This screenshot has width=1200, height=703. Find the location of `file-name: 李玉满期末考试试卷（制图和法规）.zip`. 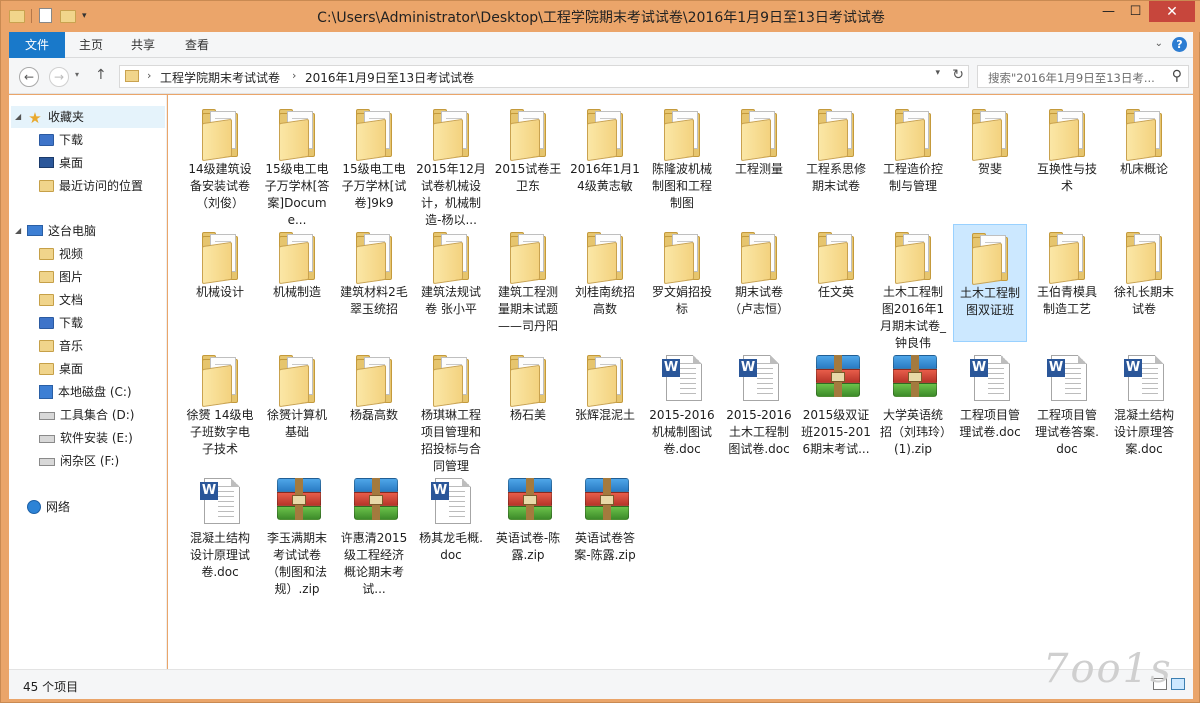

file-name: 李玉满期末考试试卷（制图和法规）.zip is located at coordinates (296, 563).